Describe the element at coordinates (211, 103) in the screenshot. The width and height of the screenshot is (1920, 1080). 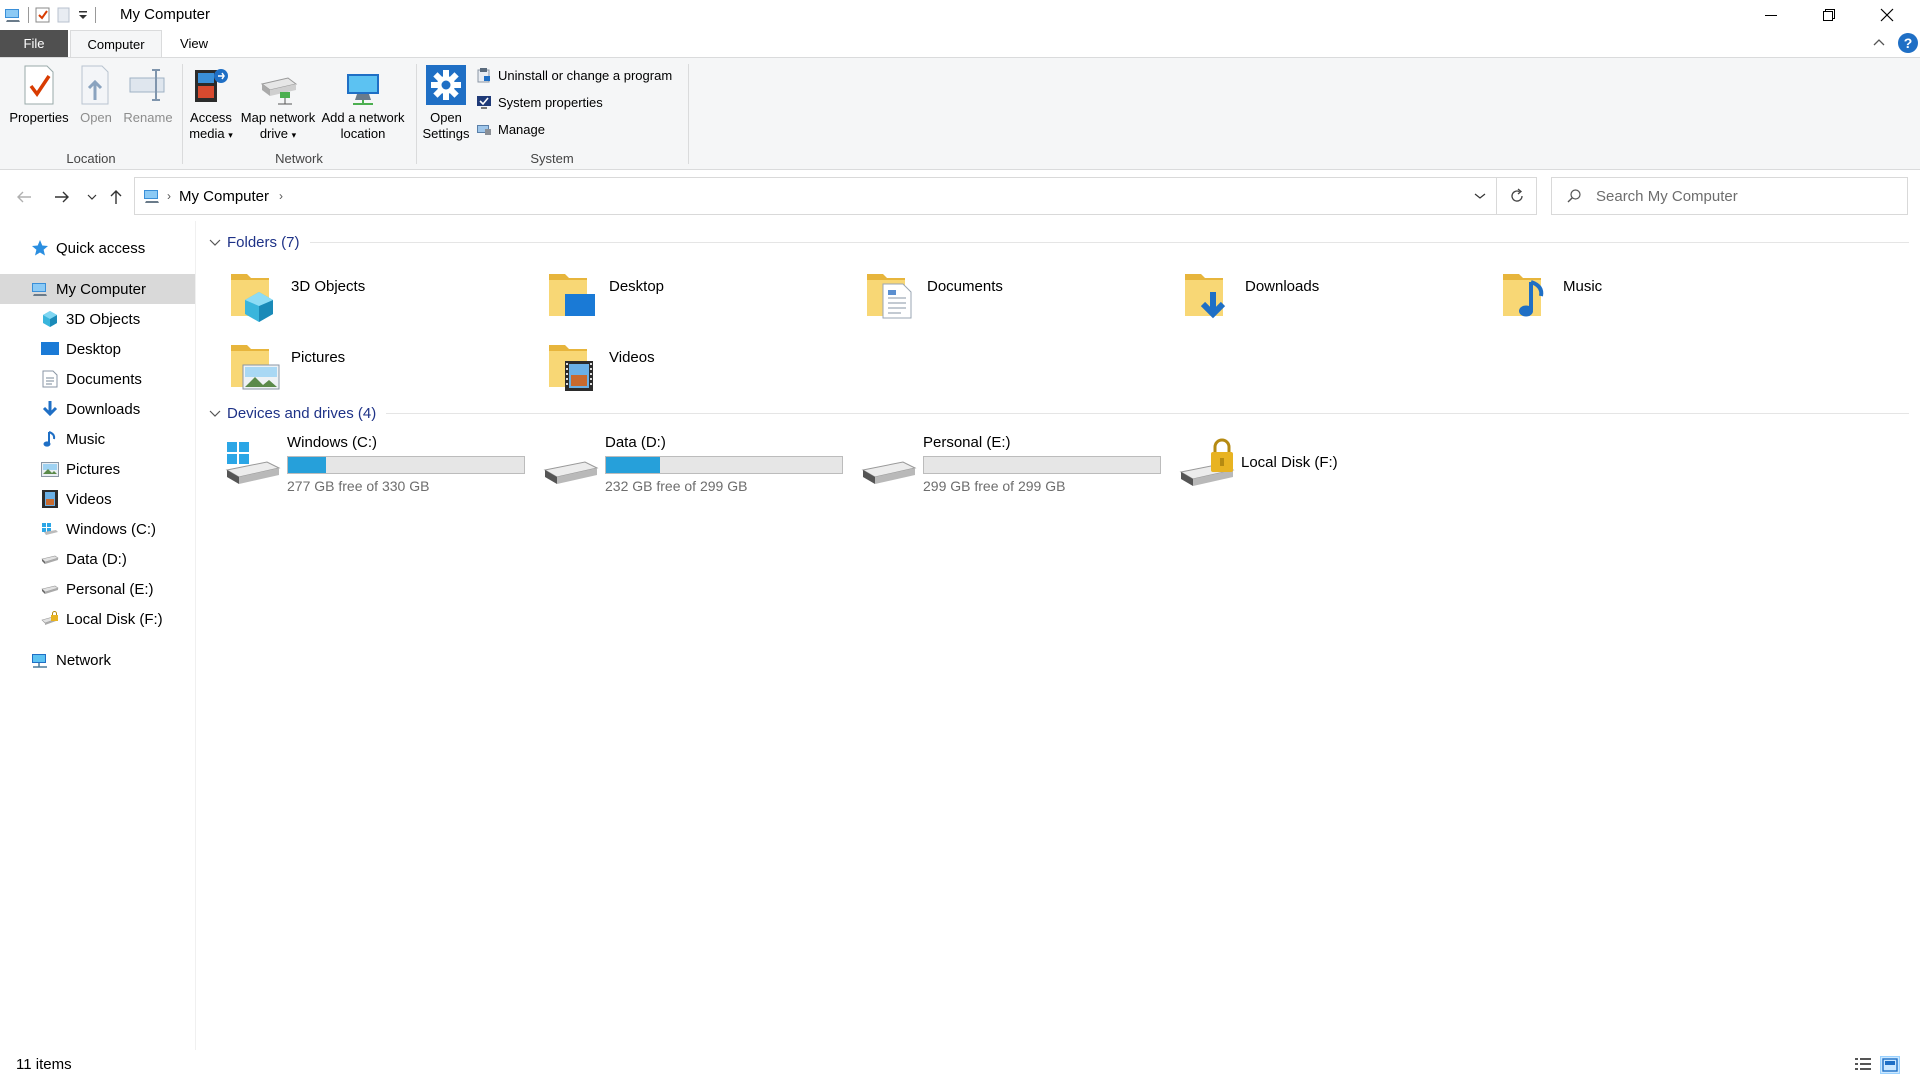
I see `access-media-button: Access media ▾` at that location.